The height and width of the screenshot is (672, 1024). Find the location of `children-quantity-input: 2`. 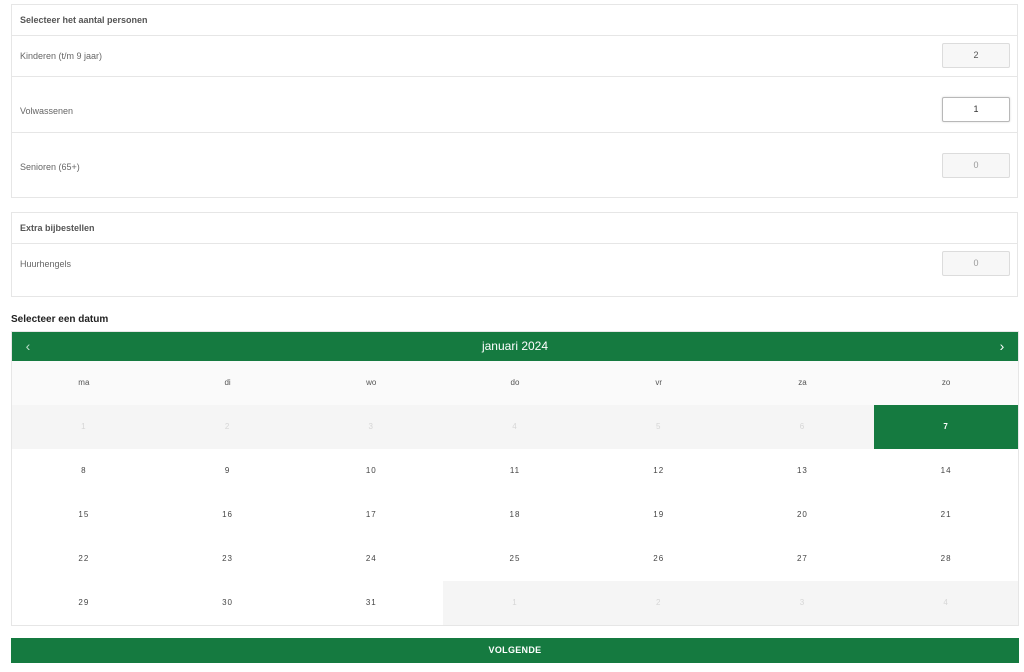

children-quantity-input: 2 is located at coordinates (976, 55).